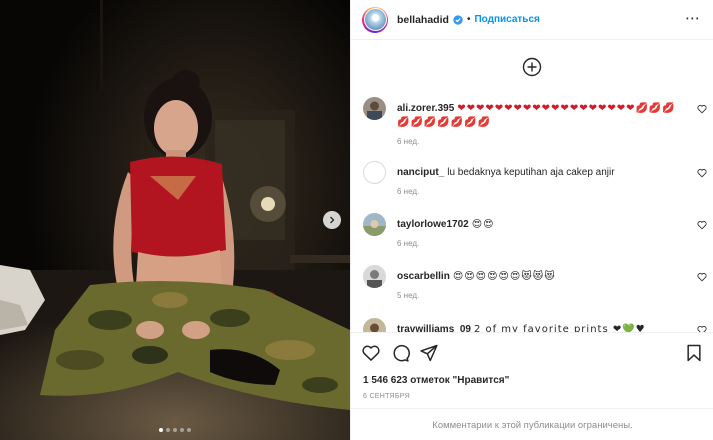  I want to click on post-header: bellahadid • Подписаться ⋯, so click(532, 20).